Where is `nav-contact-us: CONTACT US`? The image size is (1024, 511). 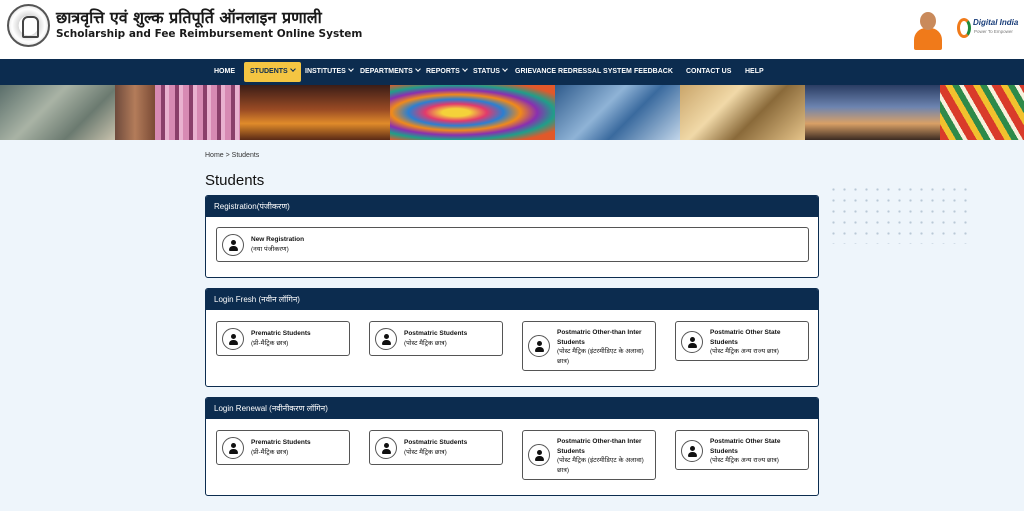 nav-contact-us: CONTACT US is located at coordinates (708, 72).